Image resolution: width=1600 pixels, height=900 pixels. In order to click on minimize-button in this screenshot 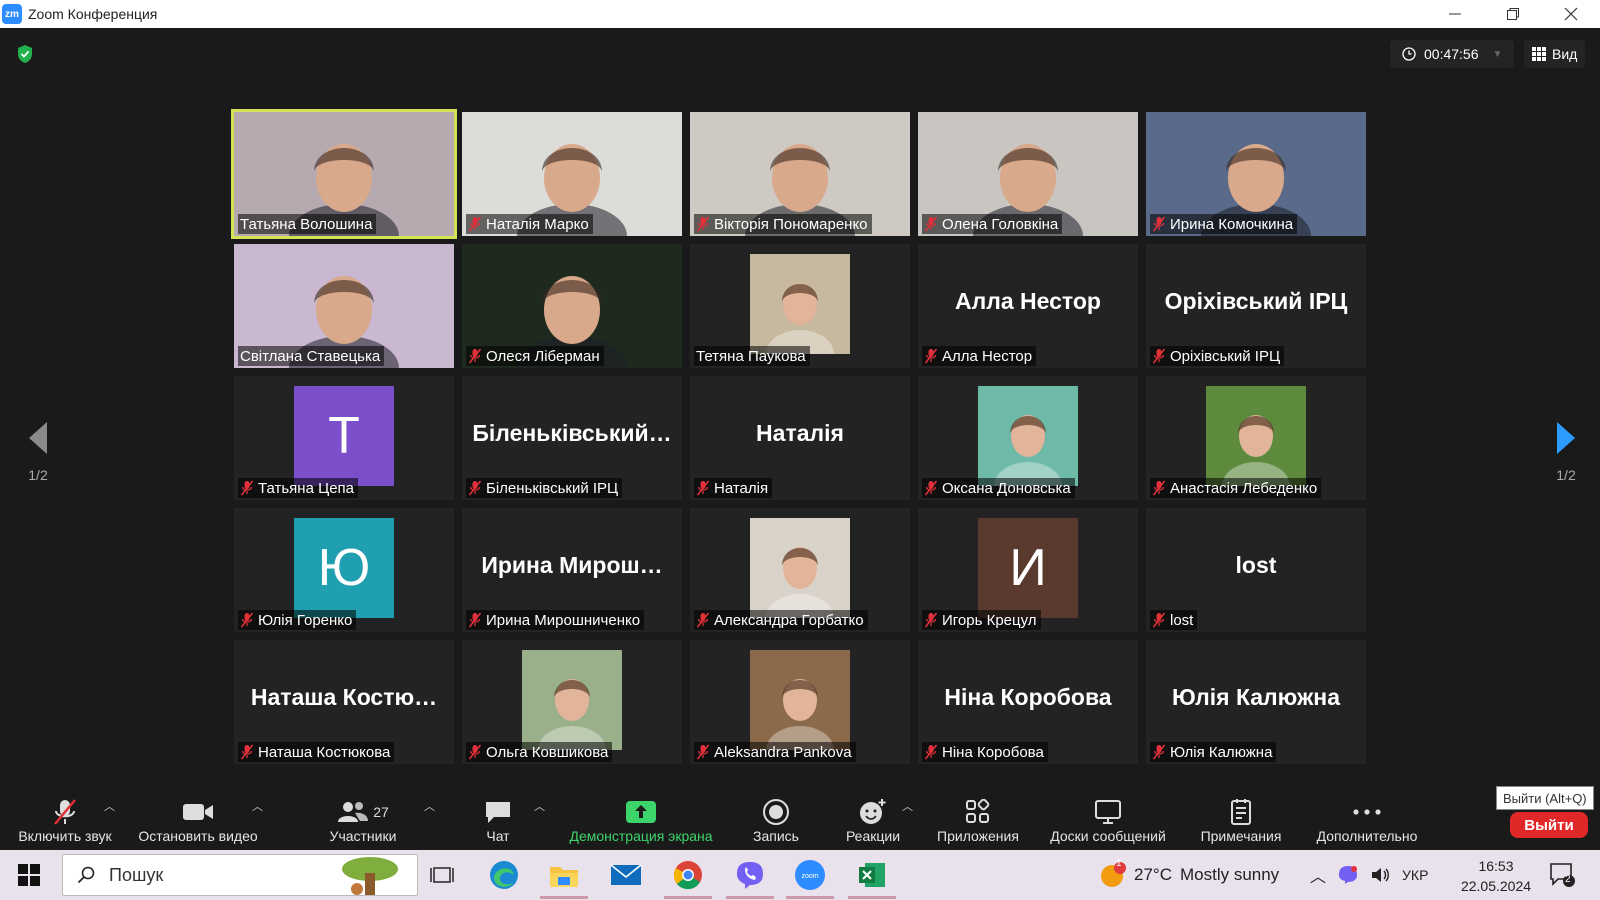, I will do `click(1455, 14)`.